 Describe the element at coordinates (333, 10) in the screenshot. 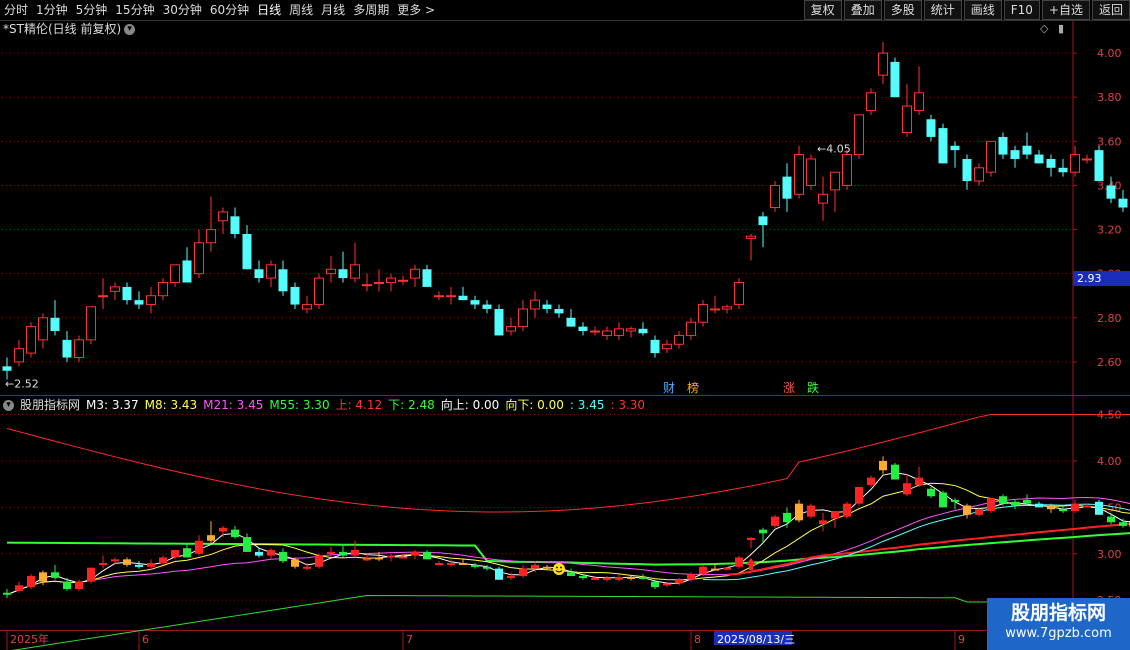

I see `tab-period-8: 月线` at that location.